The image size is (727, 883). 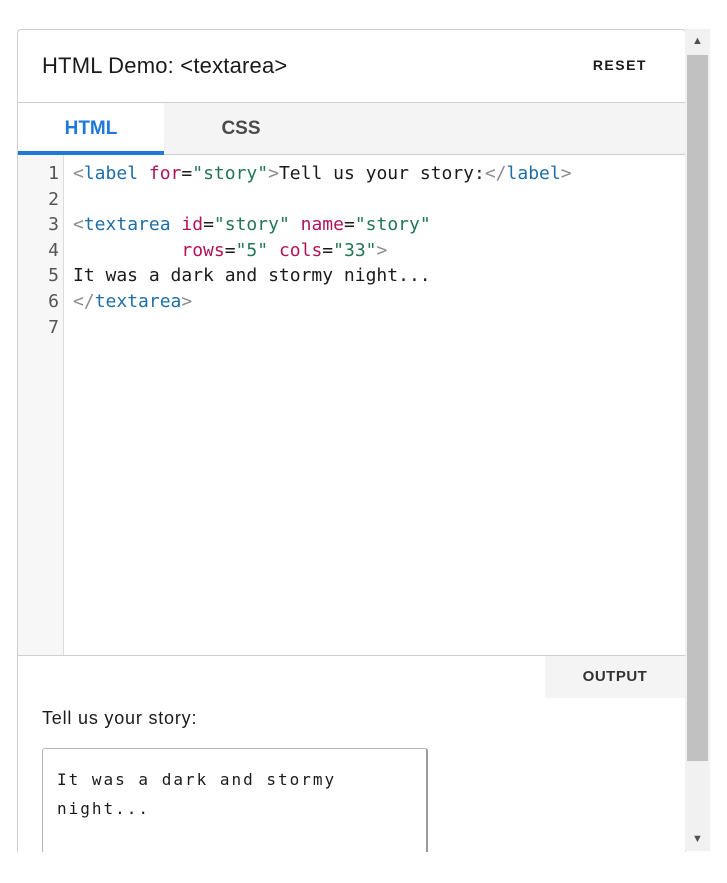 I want to click on vertical-scrollbar: ▲ ▼, so click(x=697, y=440).